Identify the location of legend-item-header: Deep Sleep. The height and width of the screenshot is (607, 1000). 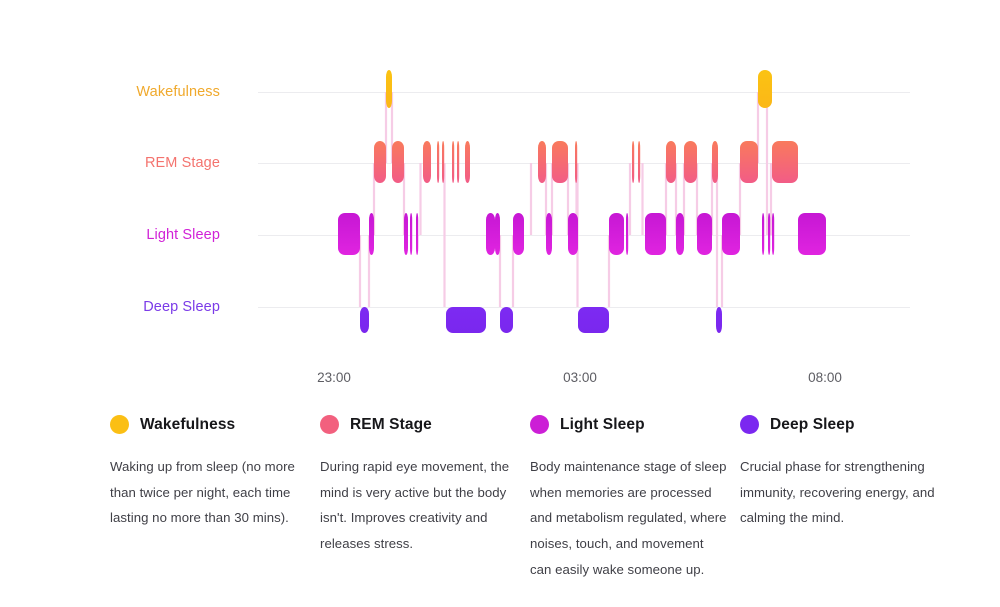
(839, 424).